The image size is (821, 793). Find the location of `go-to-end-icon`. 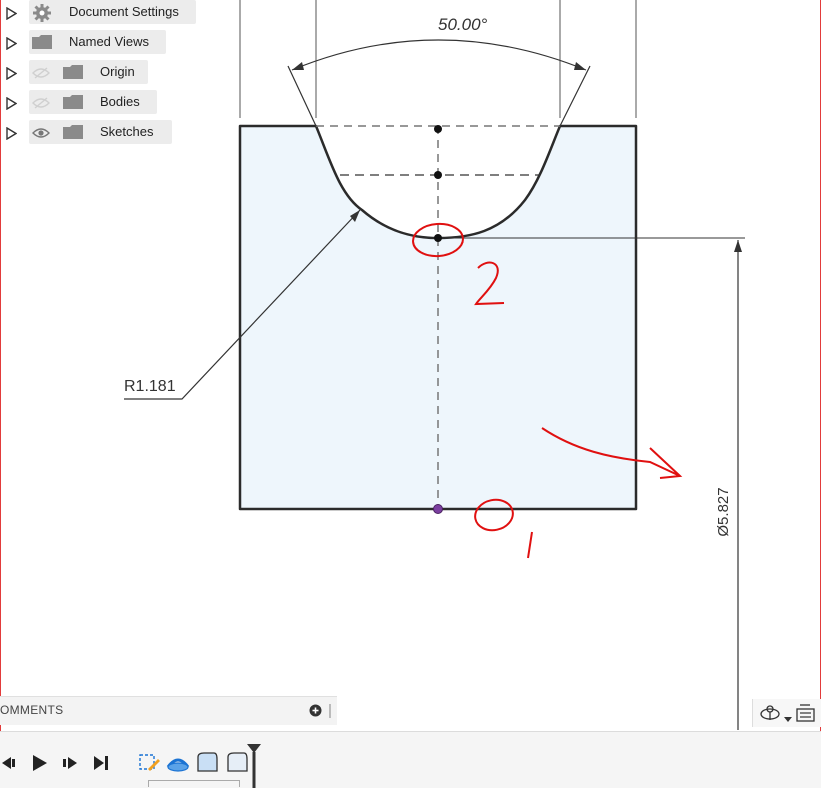

go-to-end-icon is located at coordinates (101, 765).